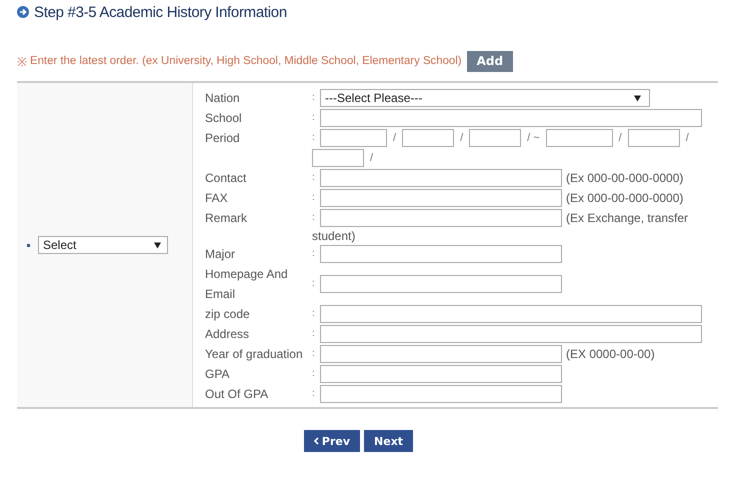 This screenshot has height=484, width=732. I want to click on field-label: Major, so click(220, 254).